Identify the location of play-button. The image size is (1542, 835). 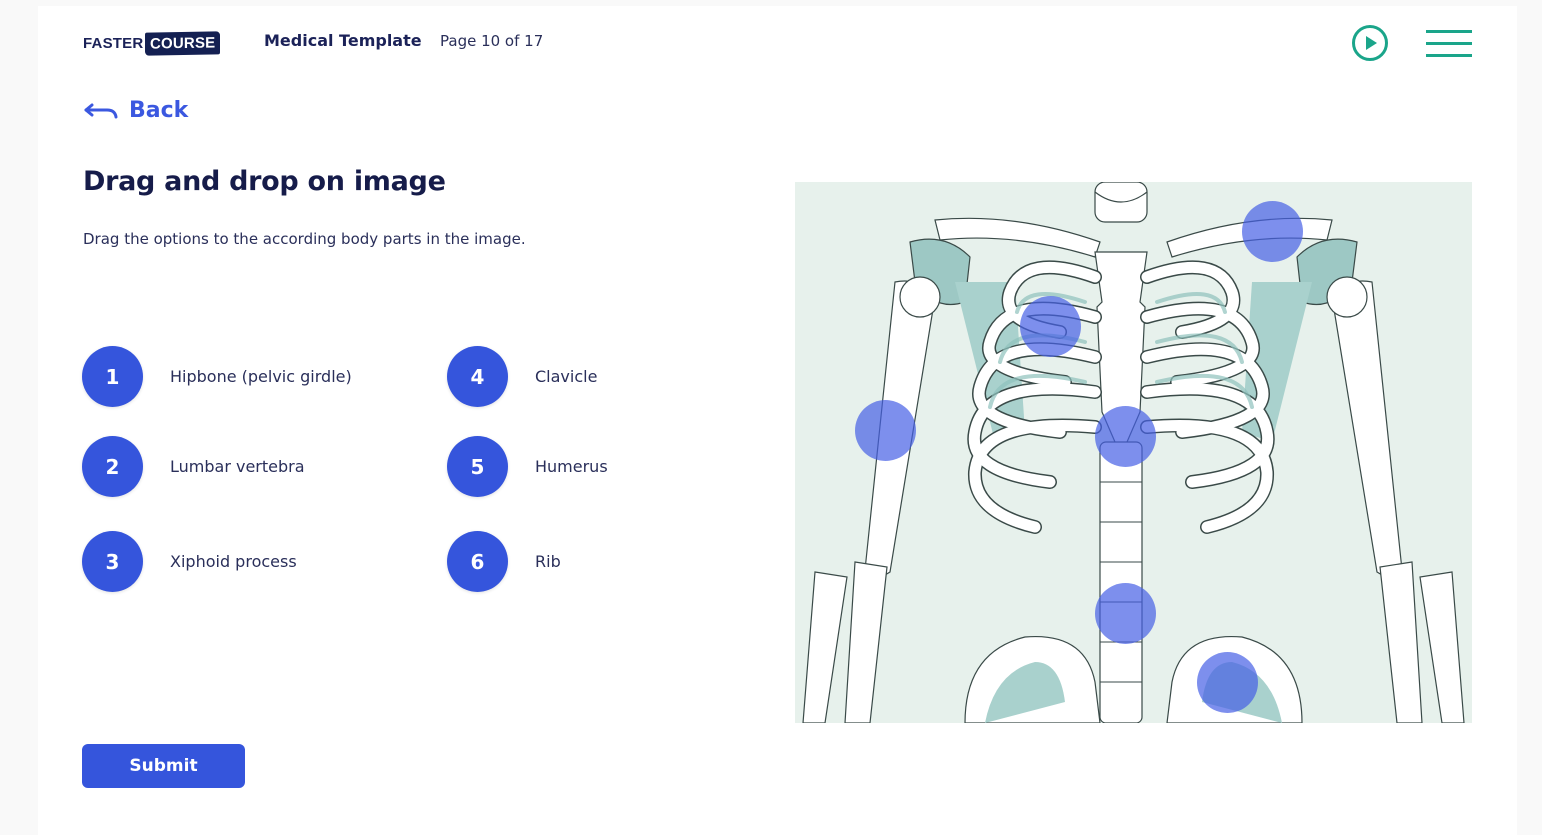
(1370, 43).